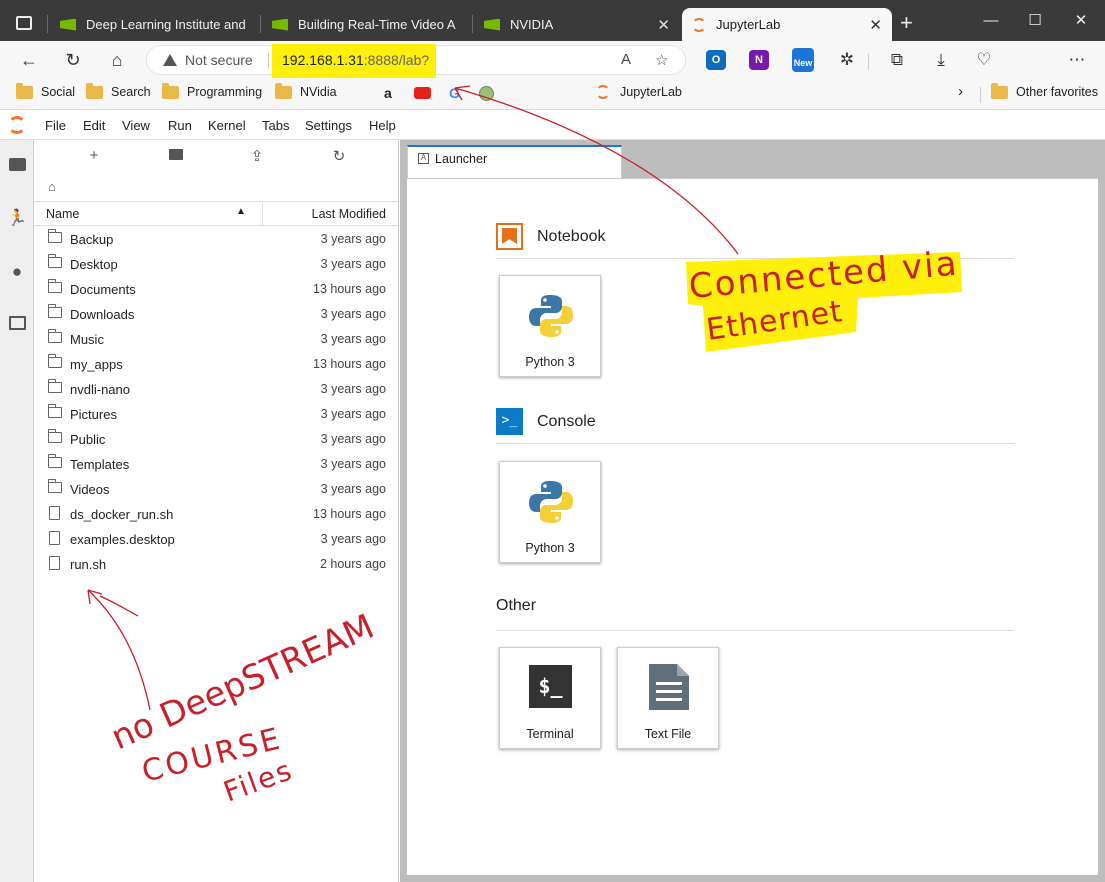 The height and width of the screenshot is (882, 1105). Describe the element at coordinates (17, 167) in the screenshot. I see `file-browser-icon` at that location.